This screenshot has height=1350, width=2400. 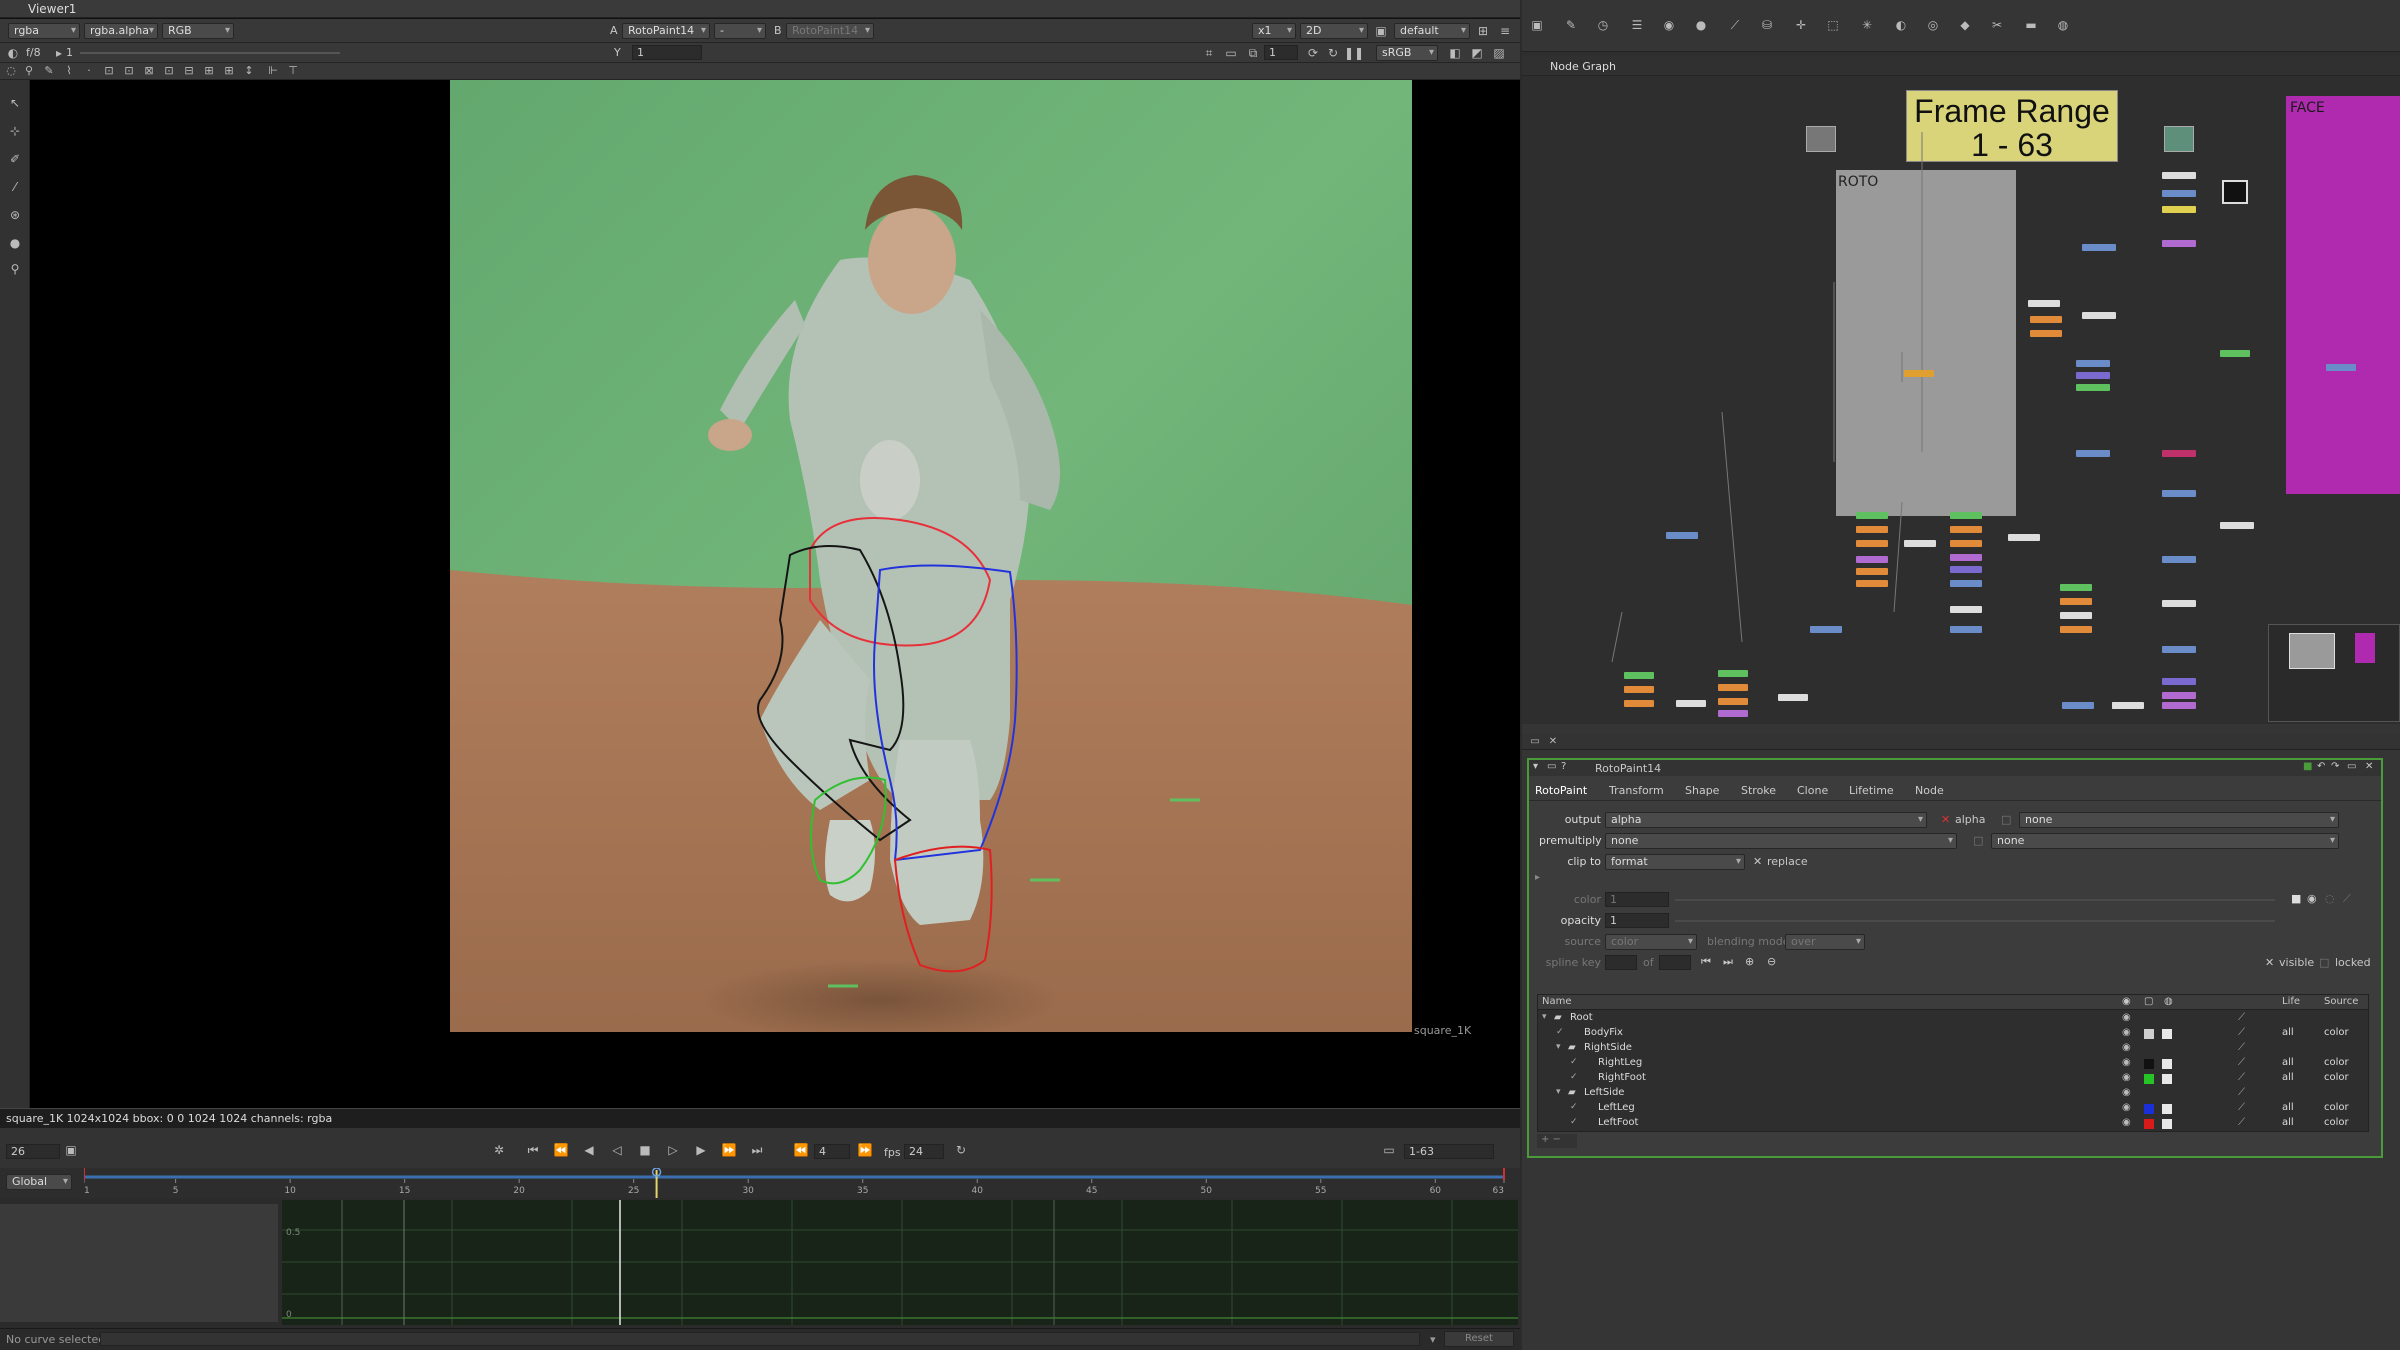 I want to click on dodge-tool-icon: ⚲, so click(x=15, y=269).